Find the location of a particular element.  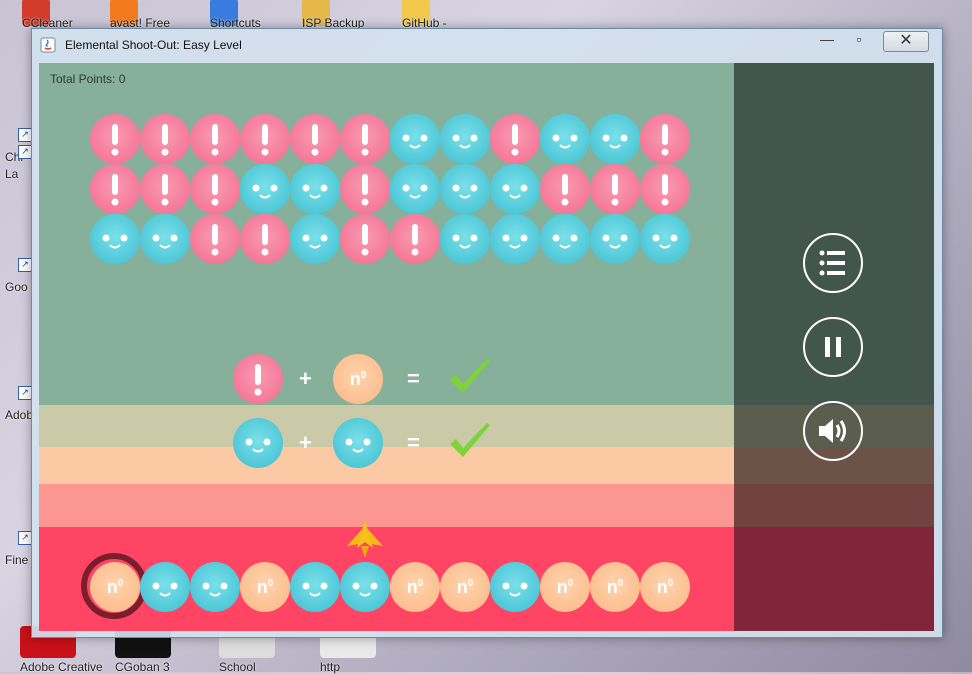

sound-button is located at coordinates (833, 431).